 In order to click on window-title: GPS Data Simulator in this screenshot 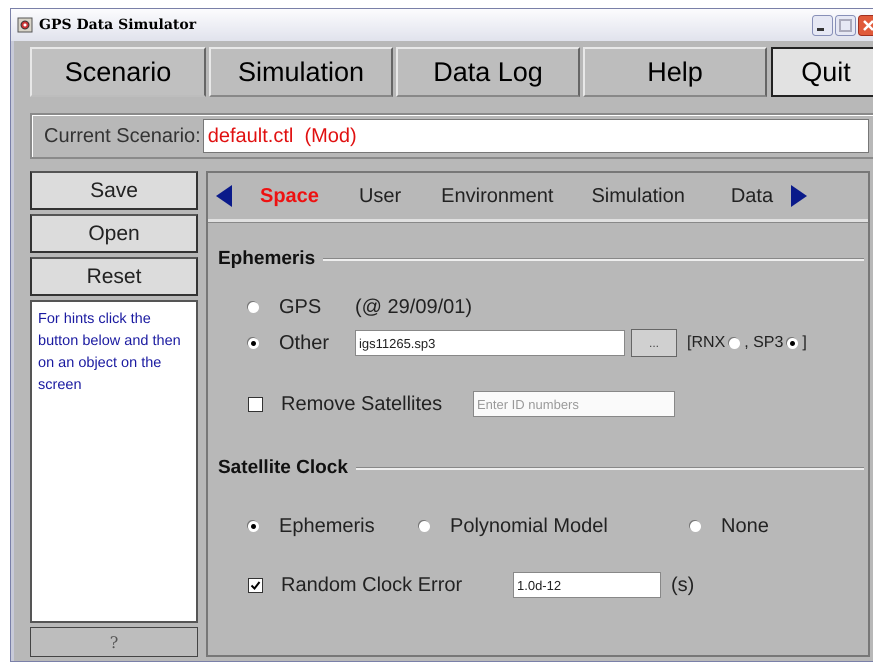, I will do `click(117, 25)`.